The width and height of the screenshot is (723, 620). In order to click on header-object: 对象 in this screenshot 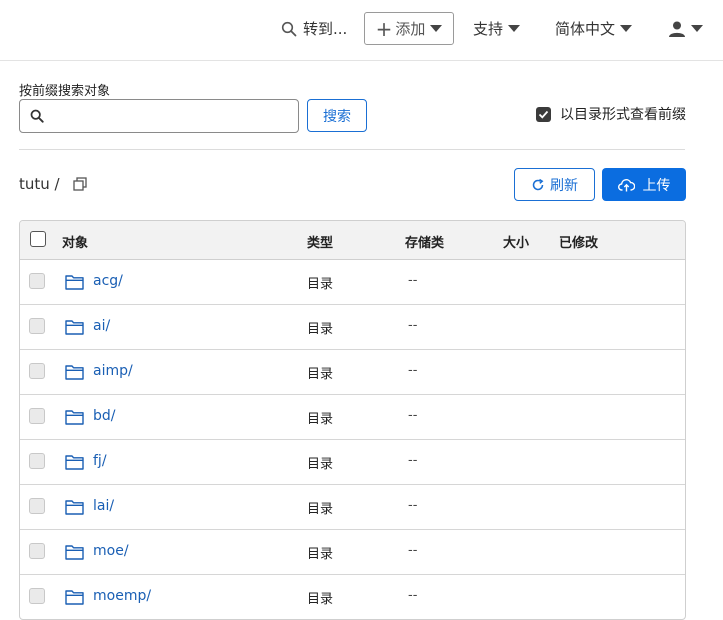, I will do `click(75, 241)`.